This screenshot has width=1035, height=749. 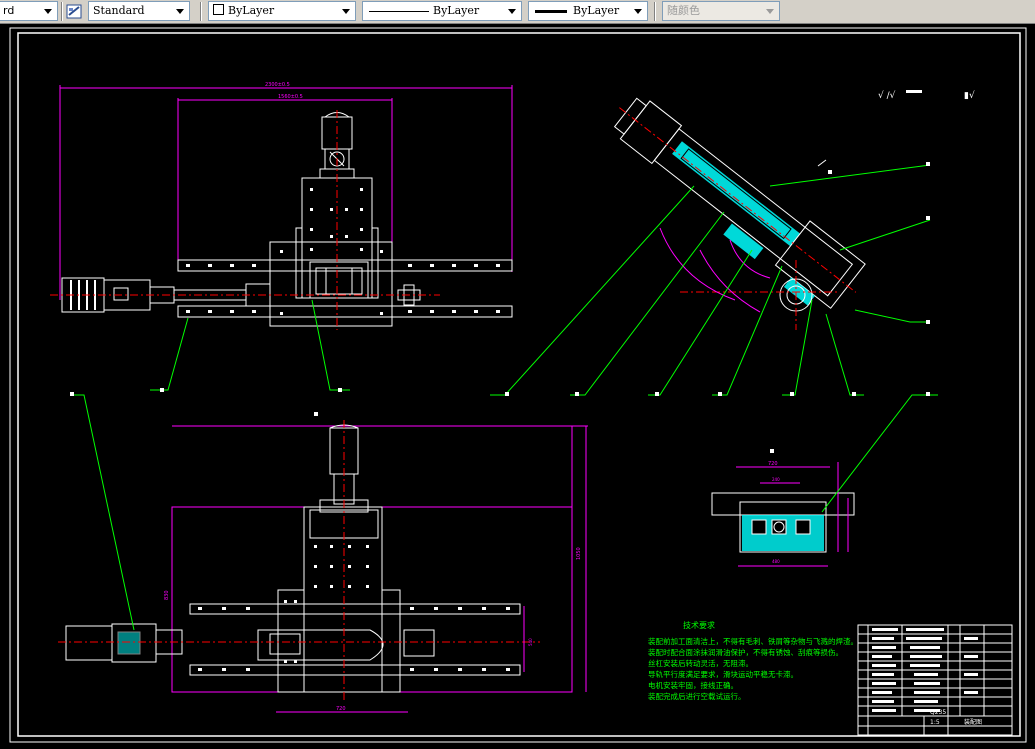 What do you see at coordinates (776, 561) in the screenshot?
I see `dim-section-bottom: 480` at bounding box center [776, 561].